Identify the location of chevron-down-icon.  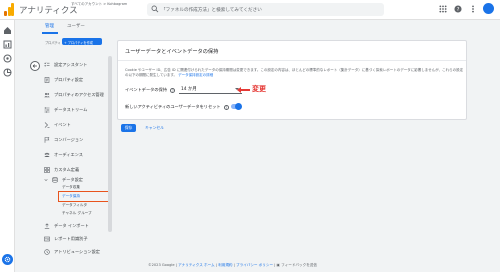
(46, 179).